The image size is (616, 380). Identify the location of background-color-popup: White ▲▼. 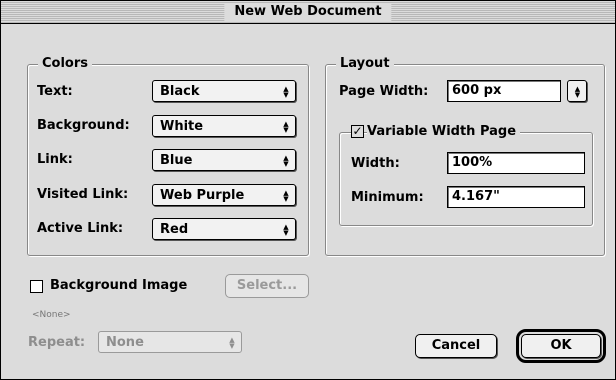
(224, 126).